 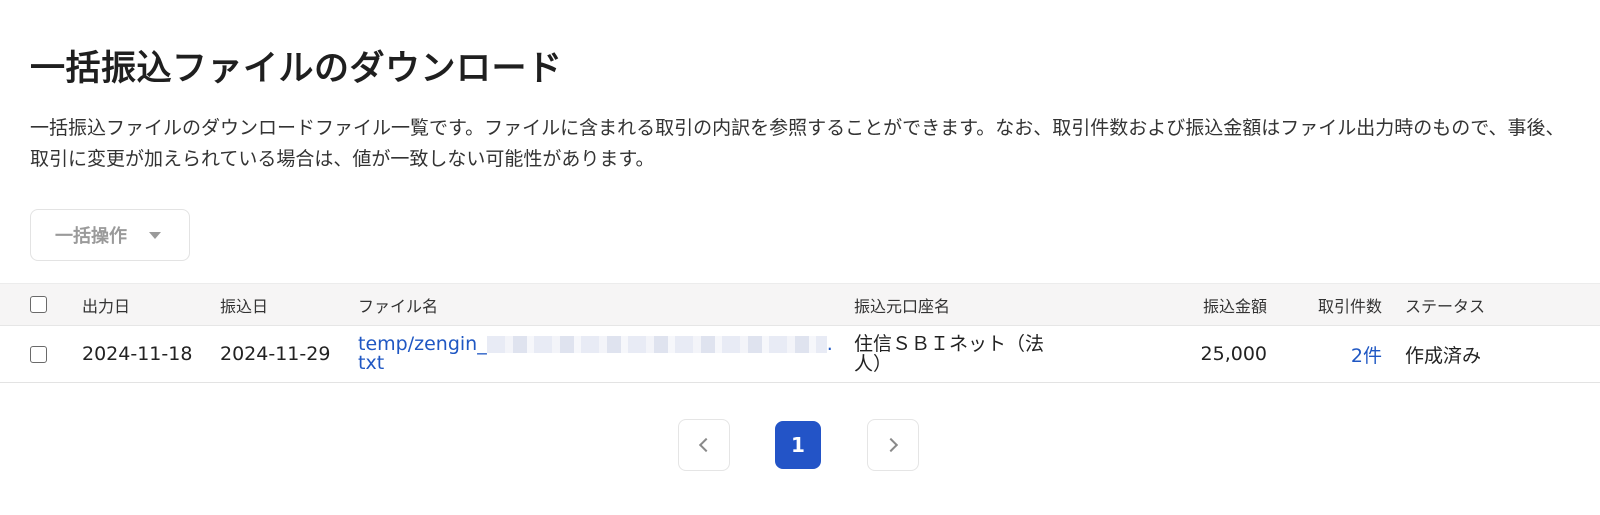 What do you see at coordinates (1443, 355) in the screenshot?
I see `status-cell: 作成済み` at bounding box center [1443, 355].